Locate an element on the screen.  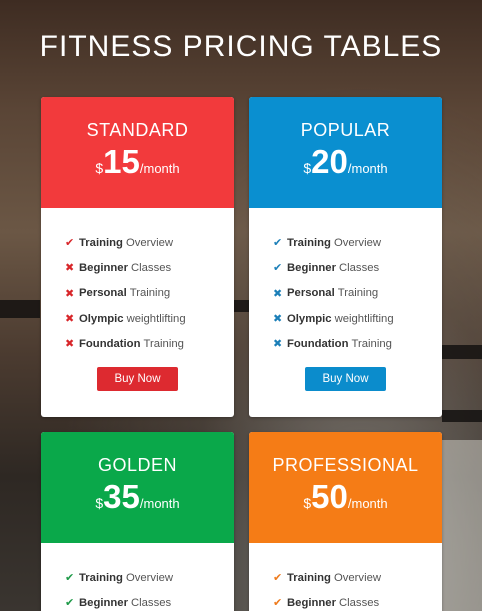
background-window is located at coordinates (462, 525).